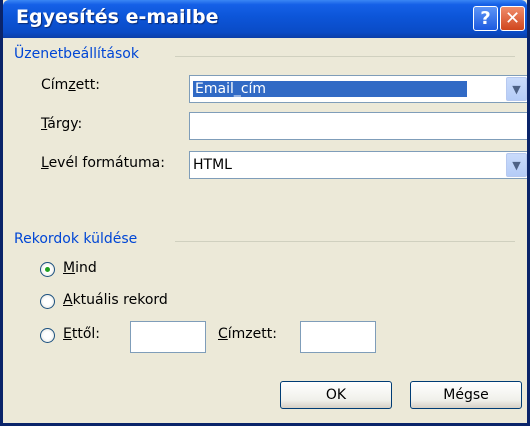  I want to click on close-icon: ✕, so click(512, 18).